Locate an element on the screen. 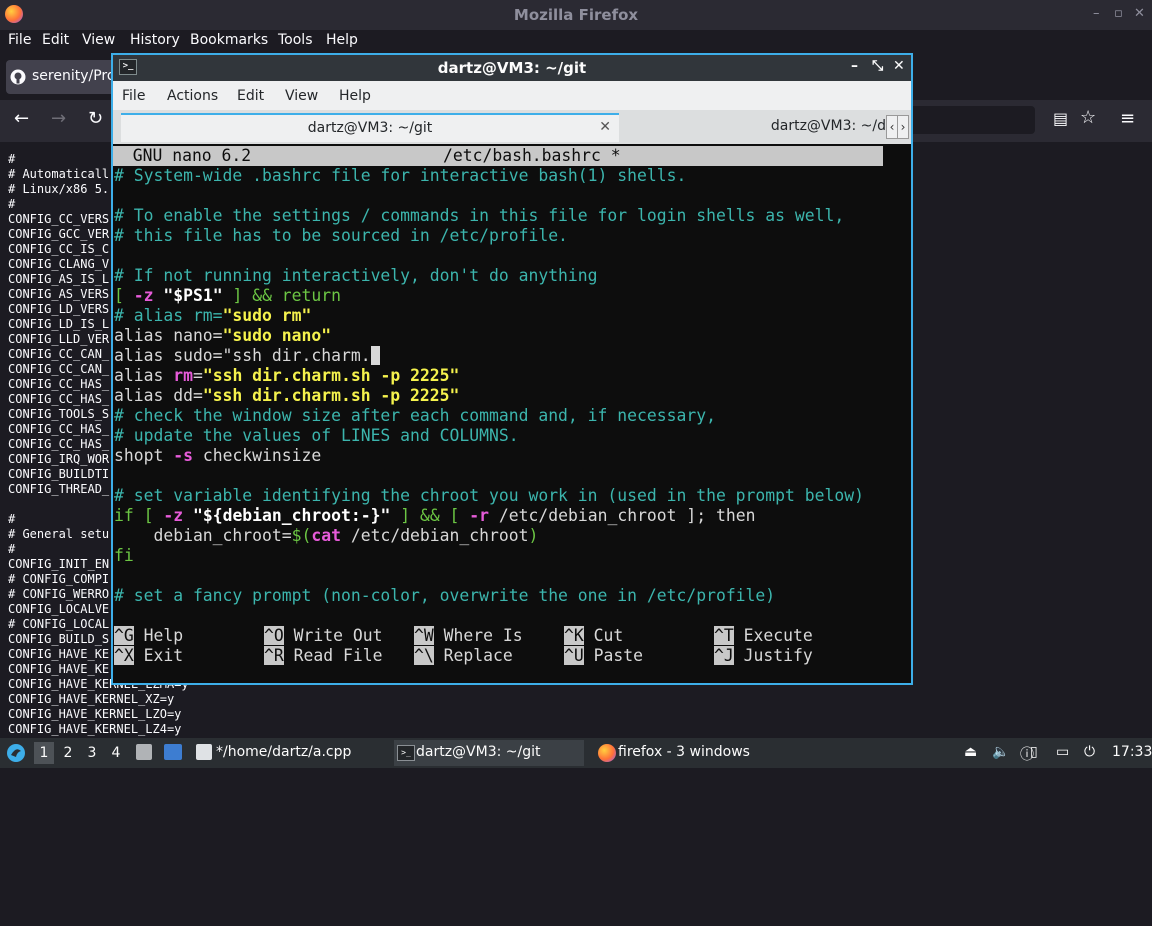 The width and height of the screenshot is (1152, 926). show-desktop-icon is located at coordinates (173, 752).